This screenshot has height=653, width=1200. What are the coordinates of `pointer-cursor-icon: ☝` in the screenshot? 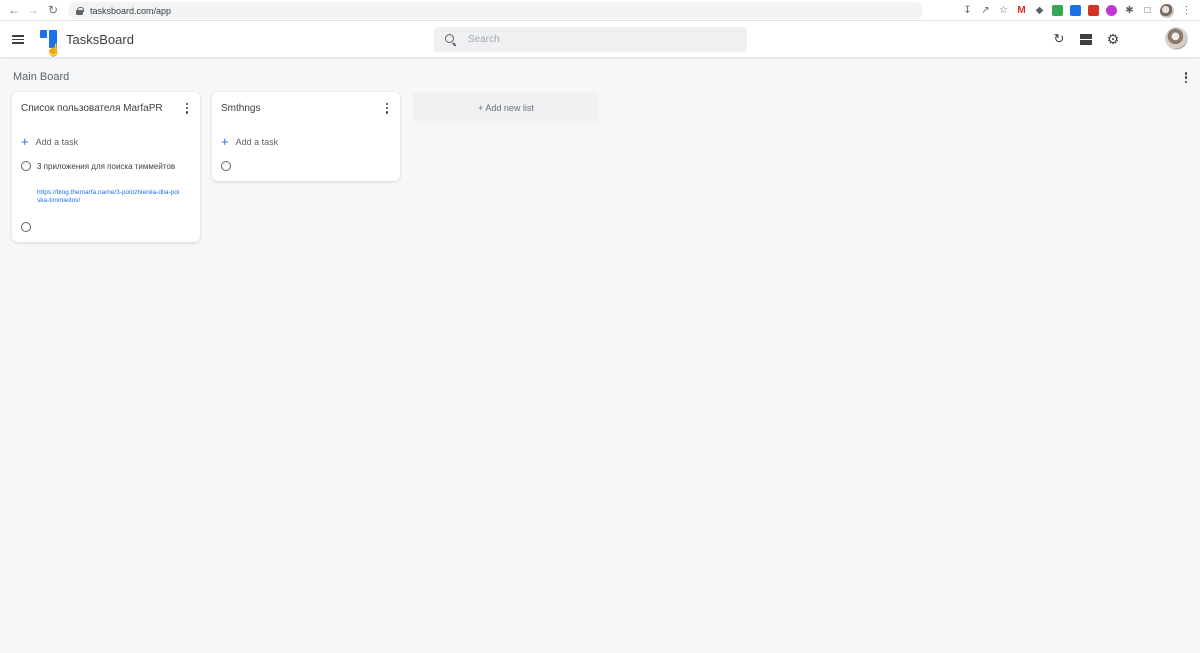 It's located at (53, 50).